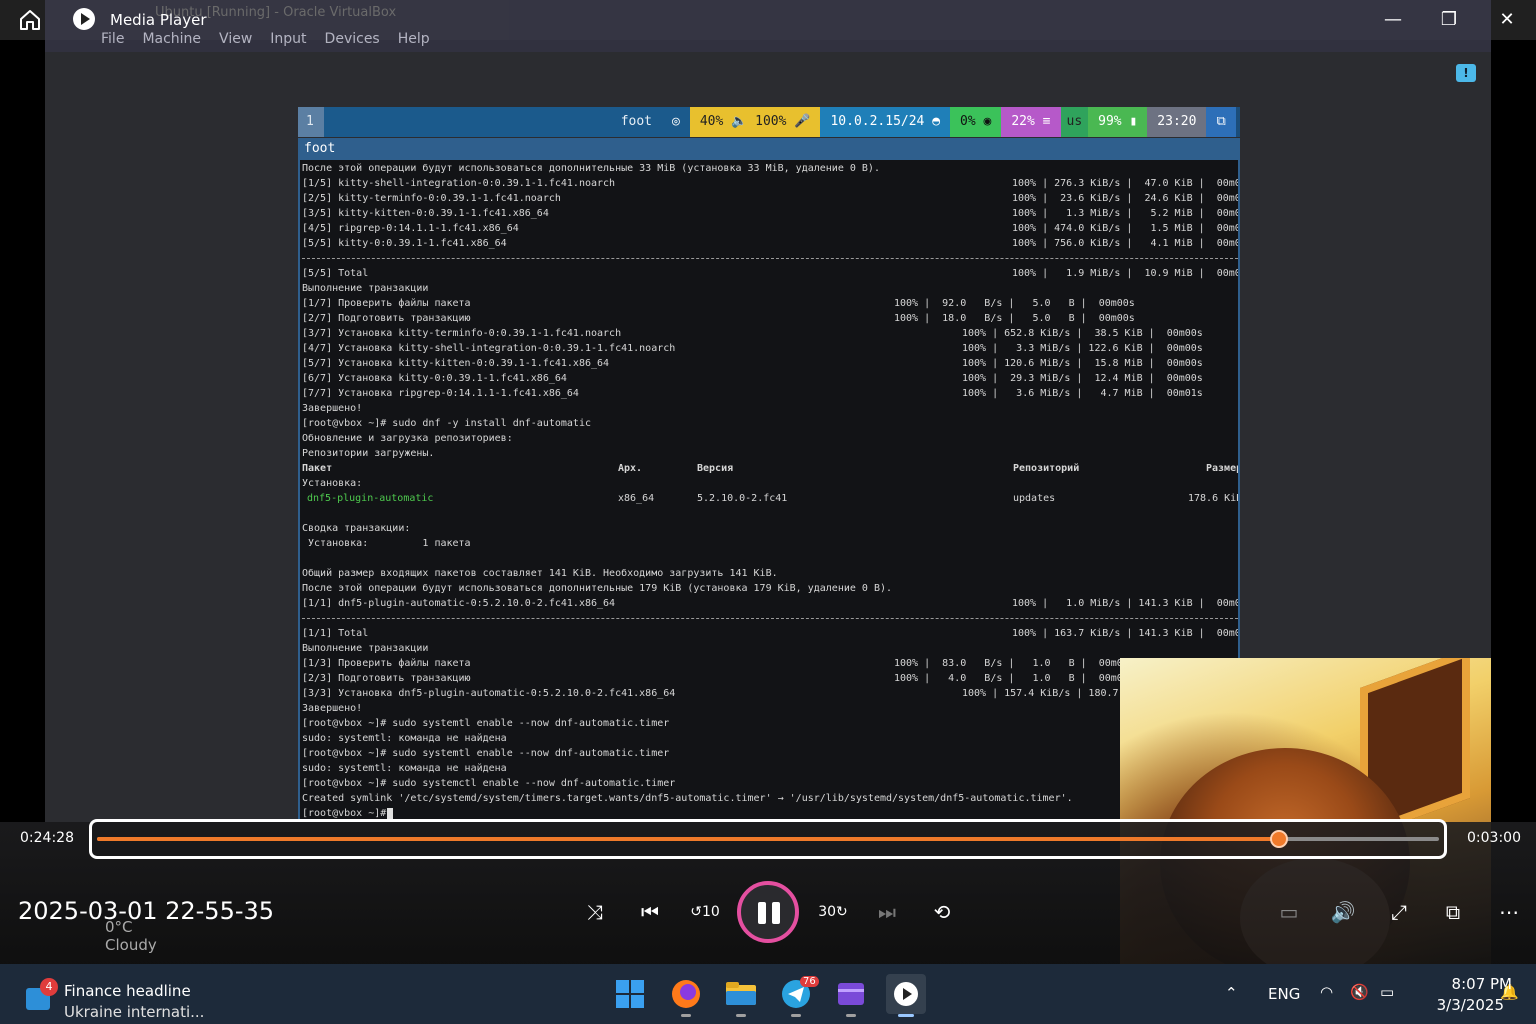  What do you see at coordinates (1494, 838) in the screenshot?
I see `total-time: 0:03:00` at bounding box center [1494, 838].